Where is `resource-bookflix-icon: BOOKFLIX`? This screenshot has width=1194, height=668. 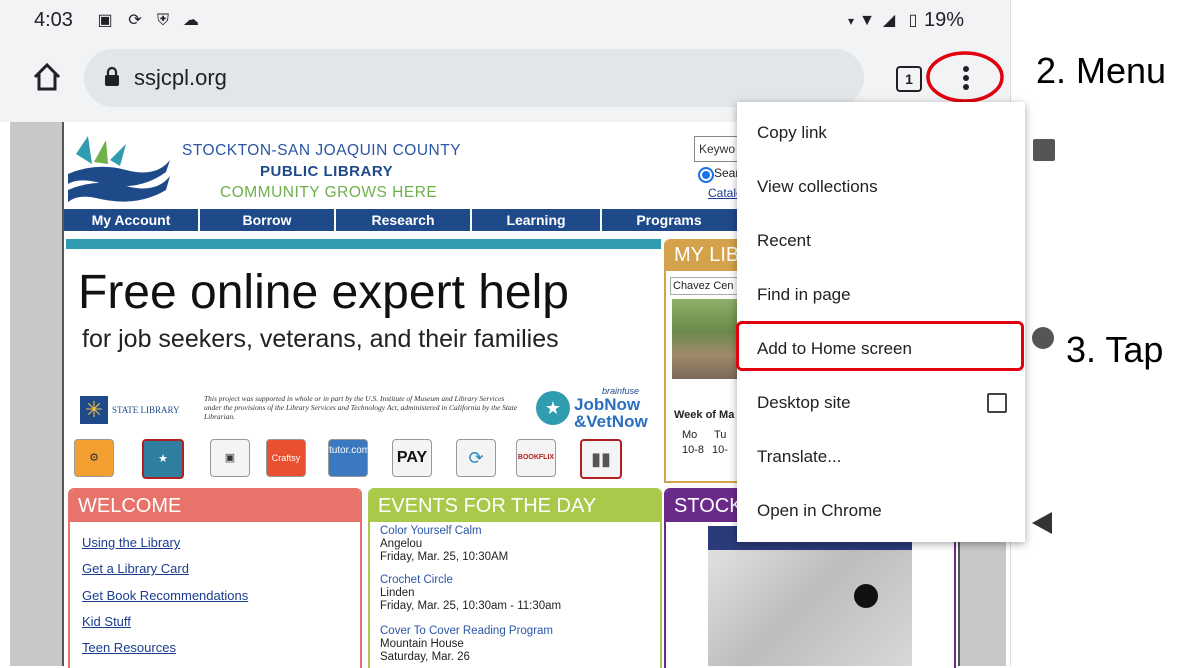 resource-bookflix-icon: BOOKFLIX is located at coordinates (536, 458).